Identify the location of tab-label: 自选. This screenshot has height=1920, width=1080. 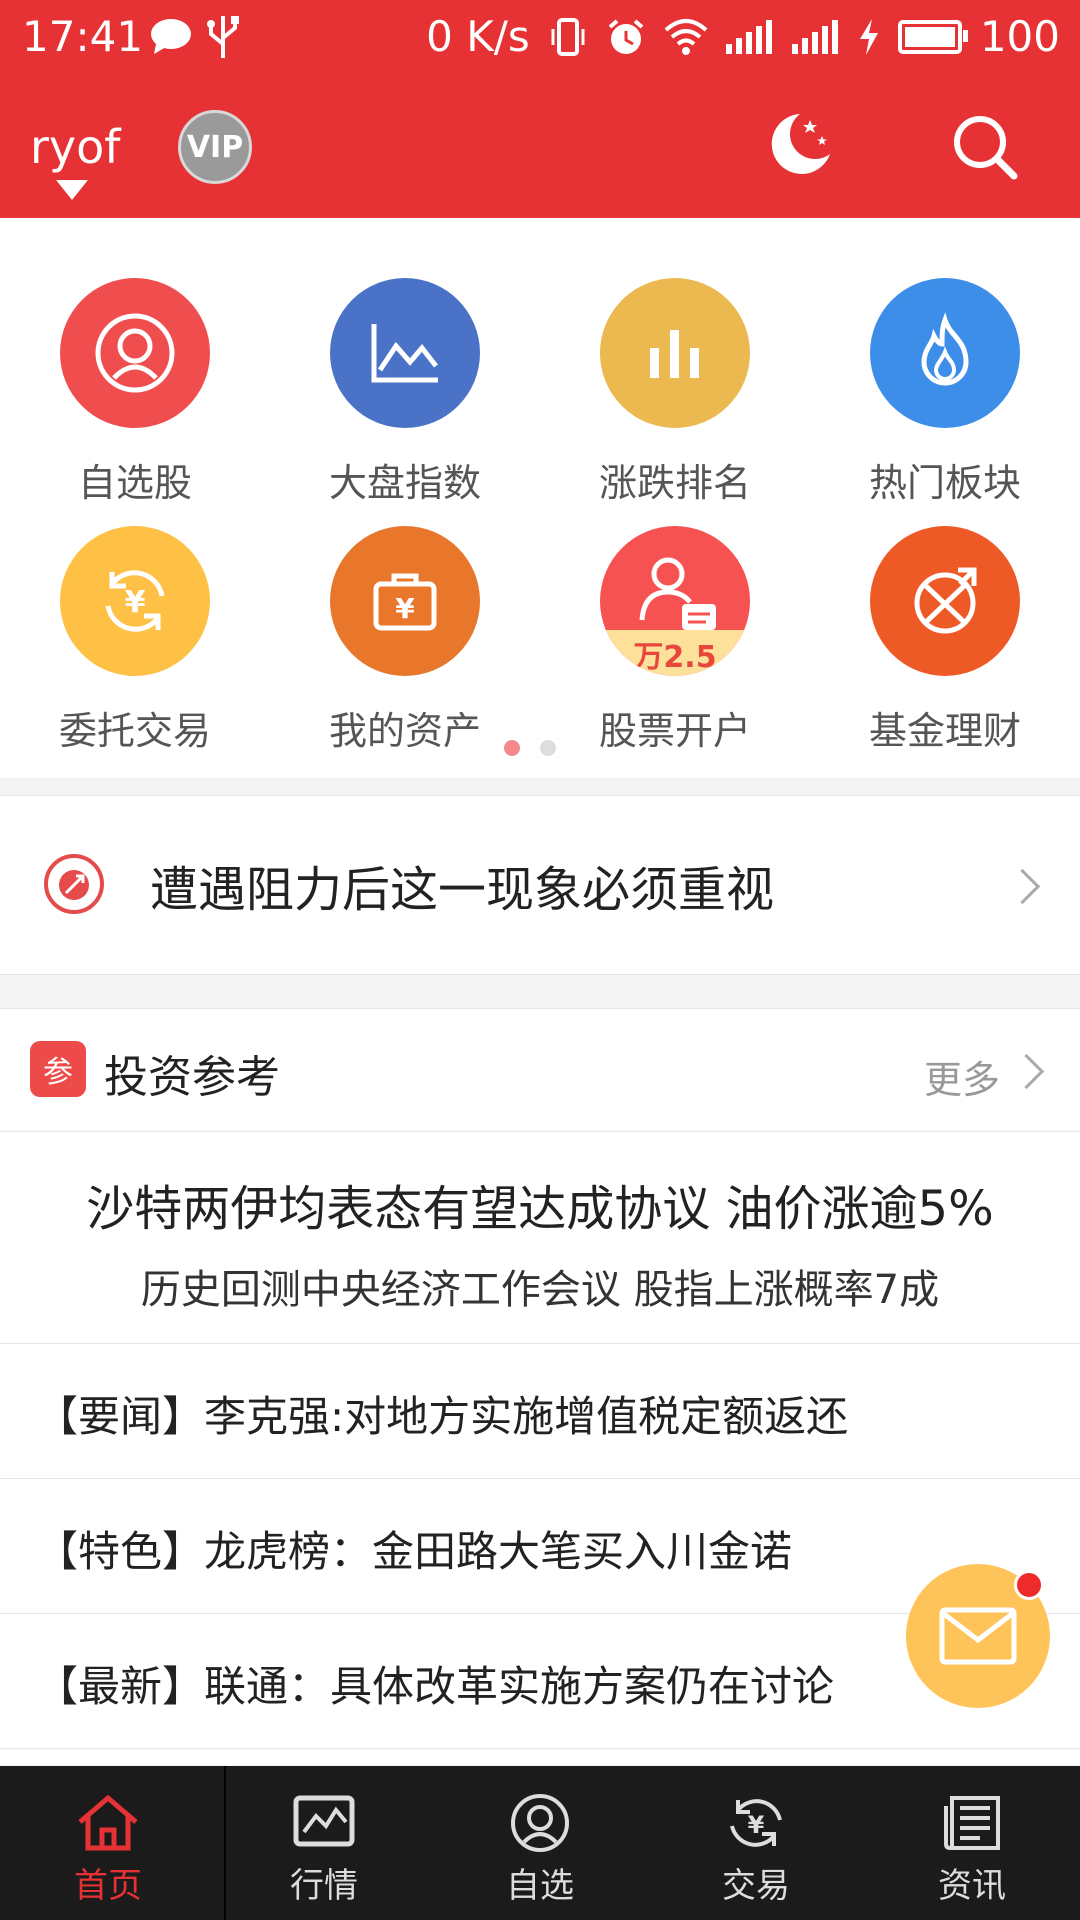
(540, 1886).